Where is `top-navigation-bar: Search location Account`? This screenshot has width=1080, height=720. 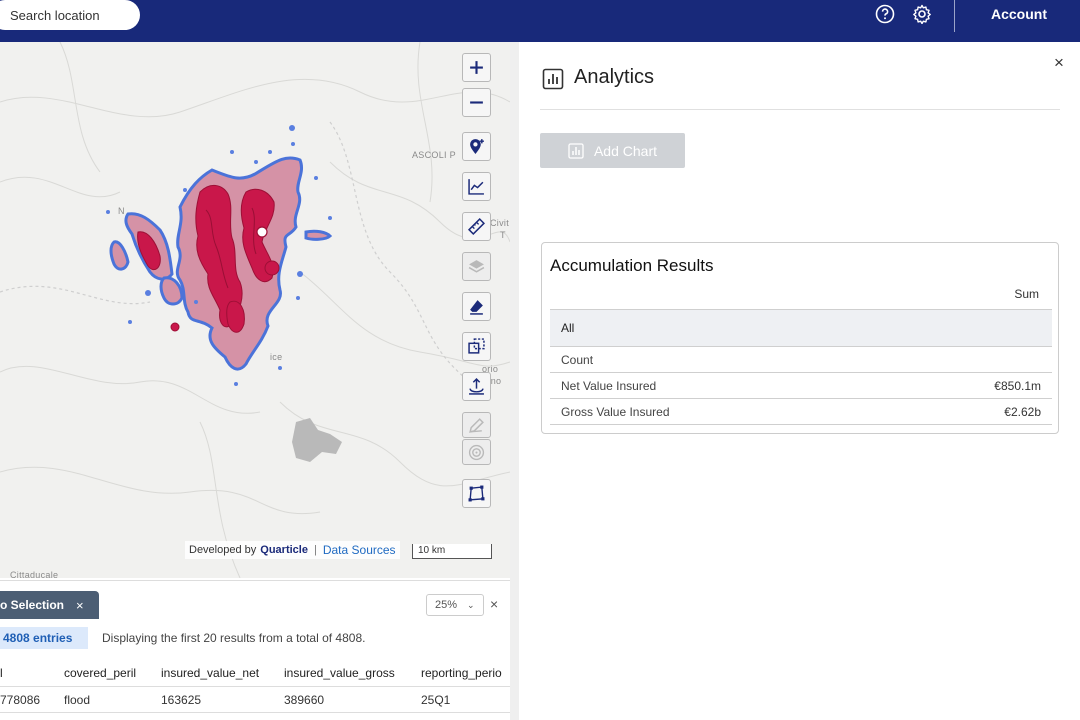
top-navigation-bar: Search location Account is located at coordinates (540, 21).